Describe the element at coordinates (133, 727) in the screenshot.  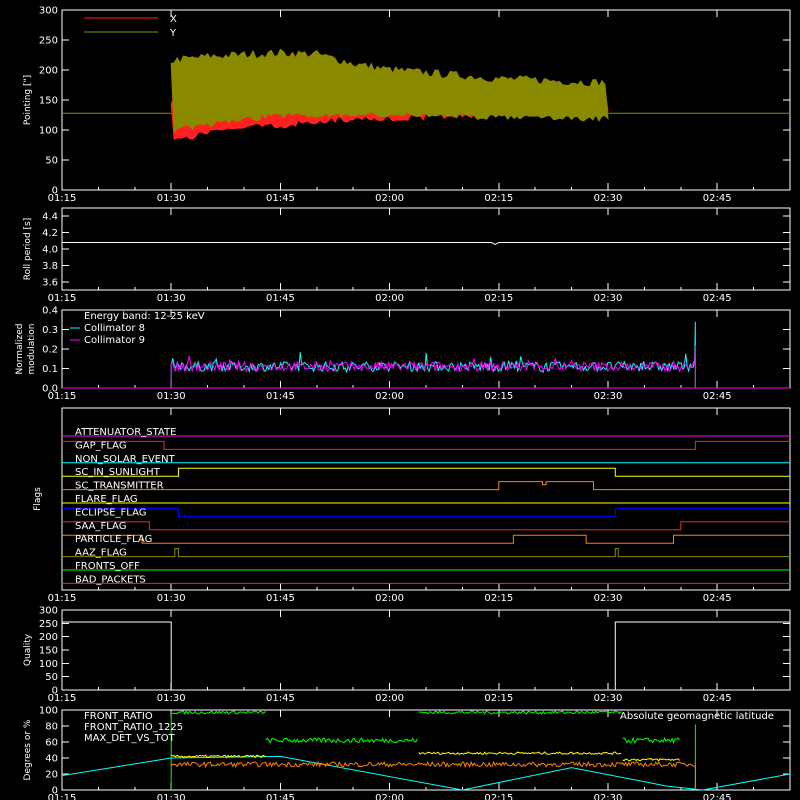
I see `ratios-legend-label: FRONT_RATIO_1225` at that location.